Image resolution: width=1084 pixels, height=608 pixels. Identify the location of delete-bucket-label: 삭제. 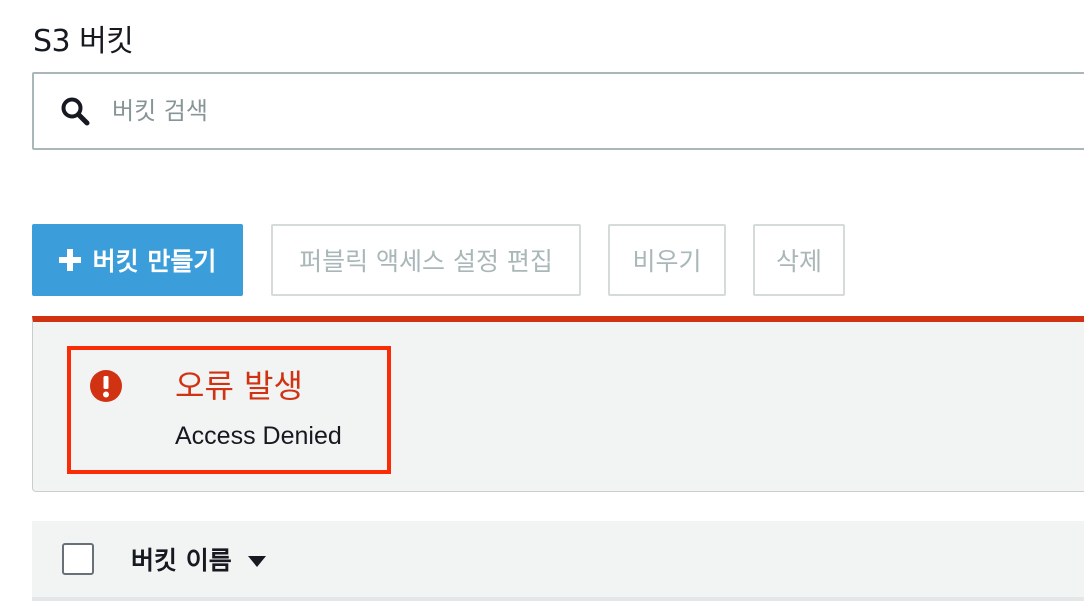
(798, 261).